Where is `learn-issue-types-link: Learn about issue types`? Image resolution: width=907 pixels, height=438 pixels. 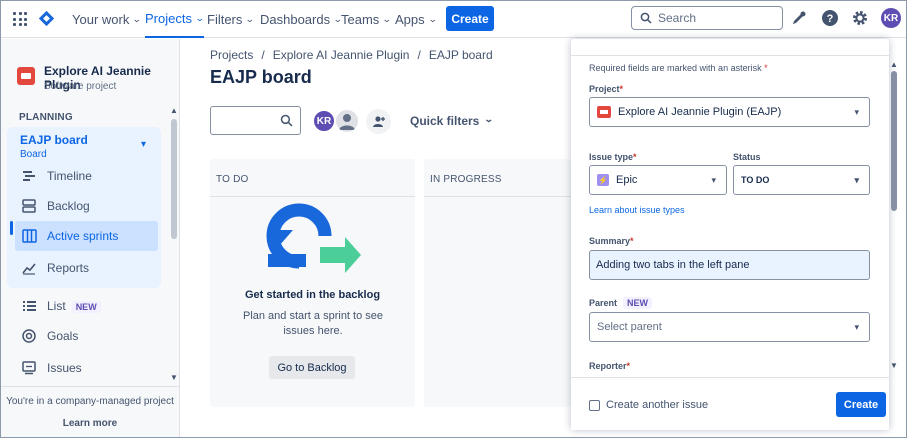 learn-issue-types-link: Learn about issue types is located at coordinates (637, 210).